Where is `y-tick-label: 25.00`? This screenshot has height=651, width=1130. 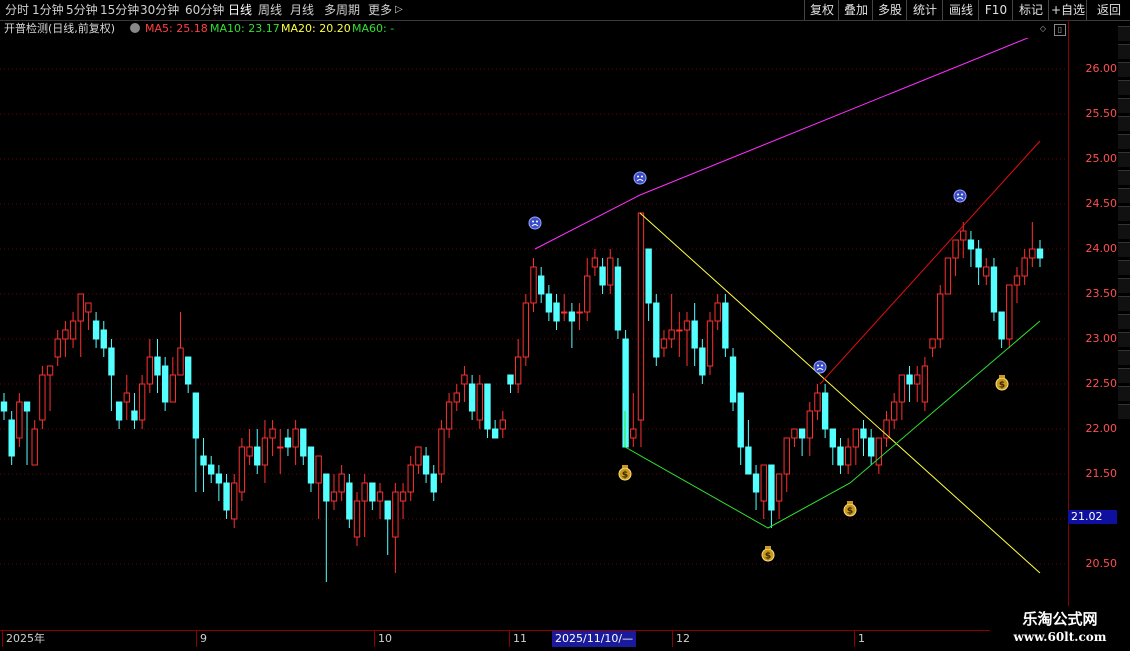
y-tick-label: 25.00 is located at coordinates (1101, 158).